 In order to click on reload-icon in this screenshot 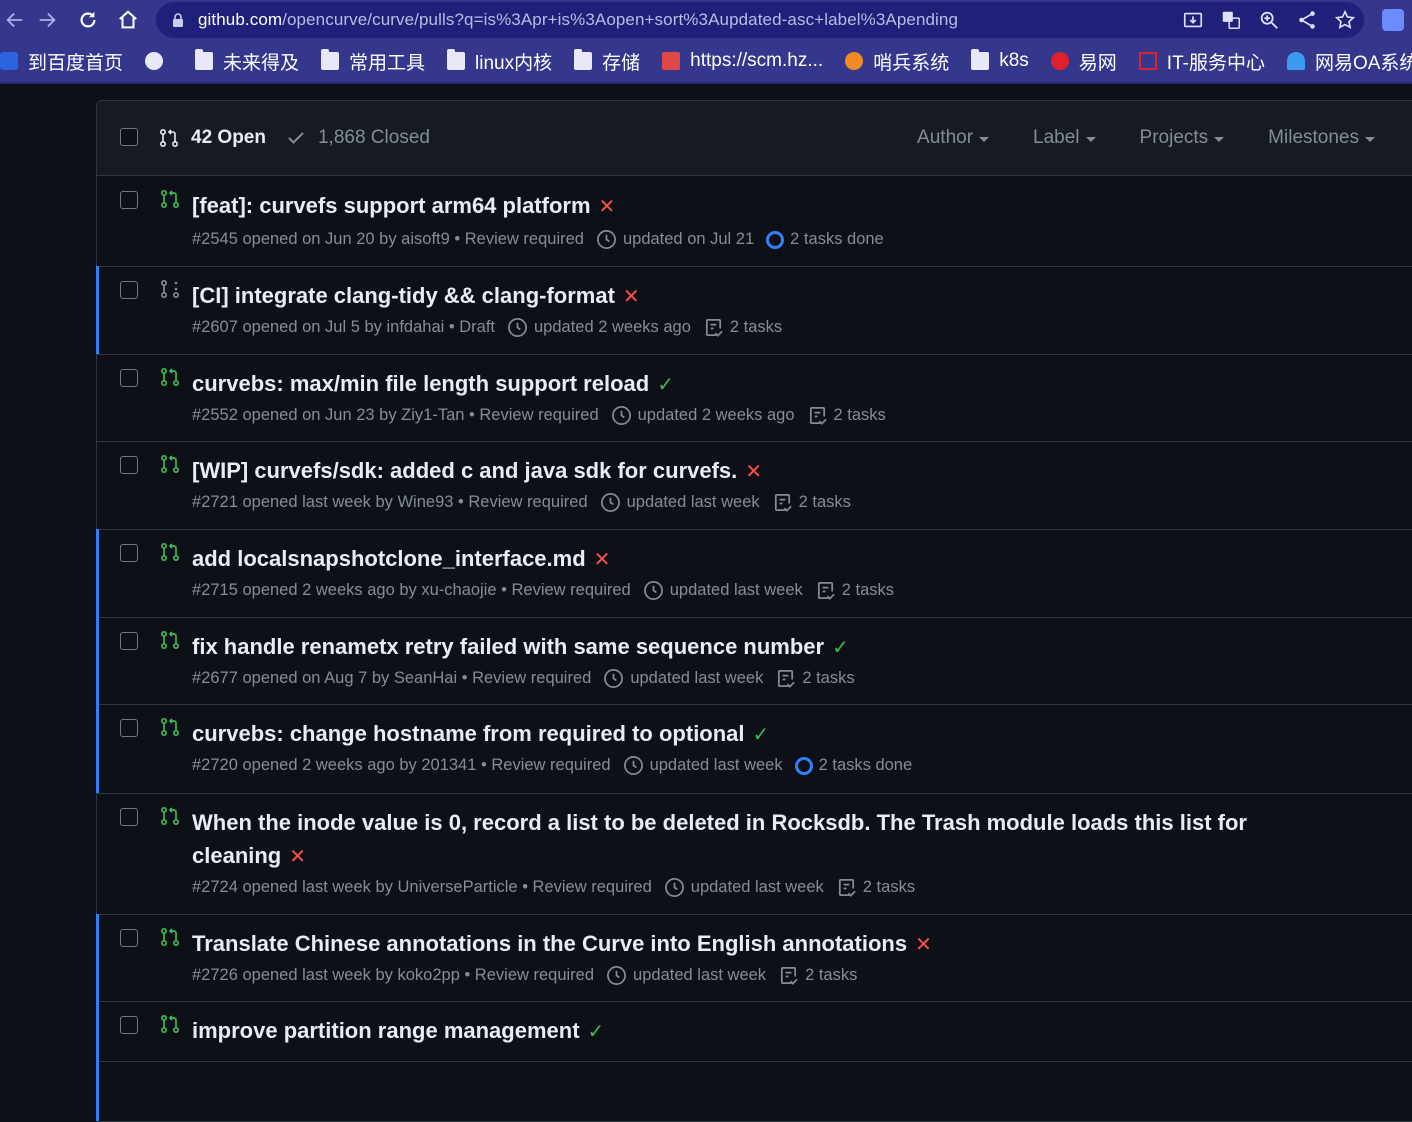, I will do `click(88, 20)`.